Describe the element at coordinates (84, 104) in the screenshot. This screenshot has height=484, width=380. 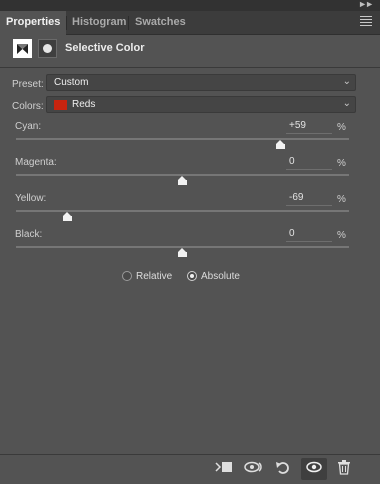
I see `colors-value: Reds` at that location.